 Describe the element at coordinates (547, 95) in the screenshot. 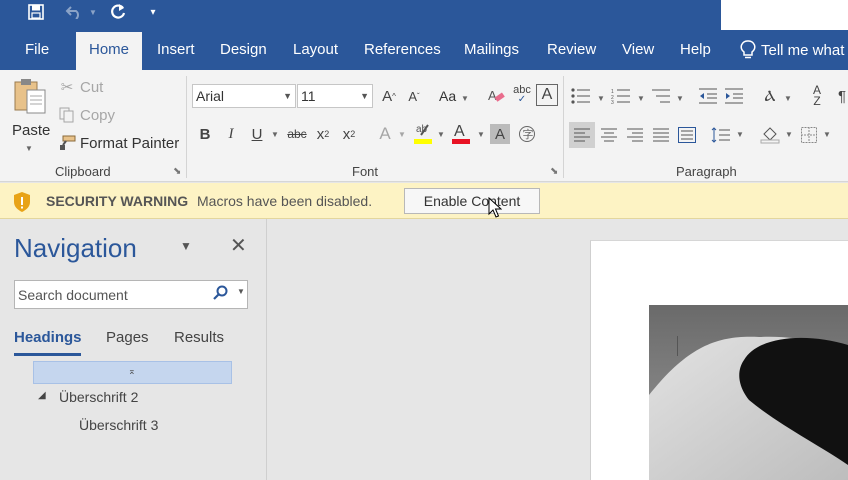

I see `character-border-icon: A` at that location.